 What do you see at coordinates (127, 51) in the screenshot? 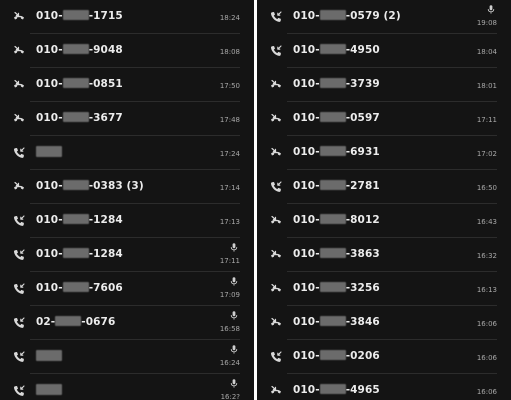
I see `call-log-row: 010- -9048 18:08` at bounding box center [127, 51].